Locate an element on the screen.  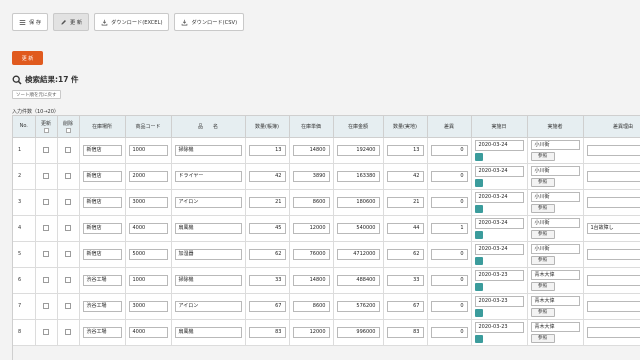
reason-input: 1台故障し is located at coordinates (613, 228).